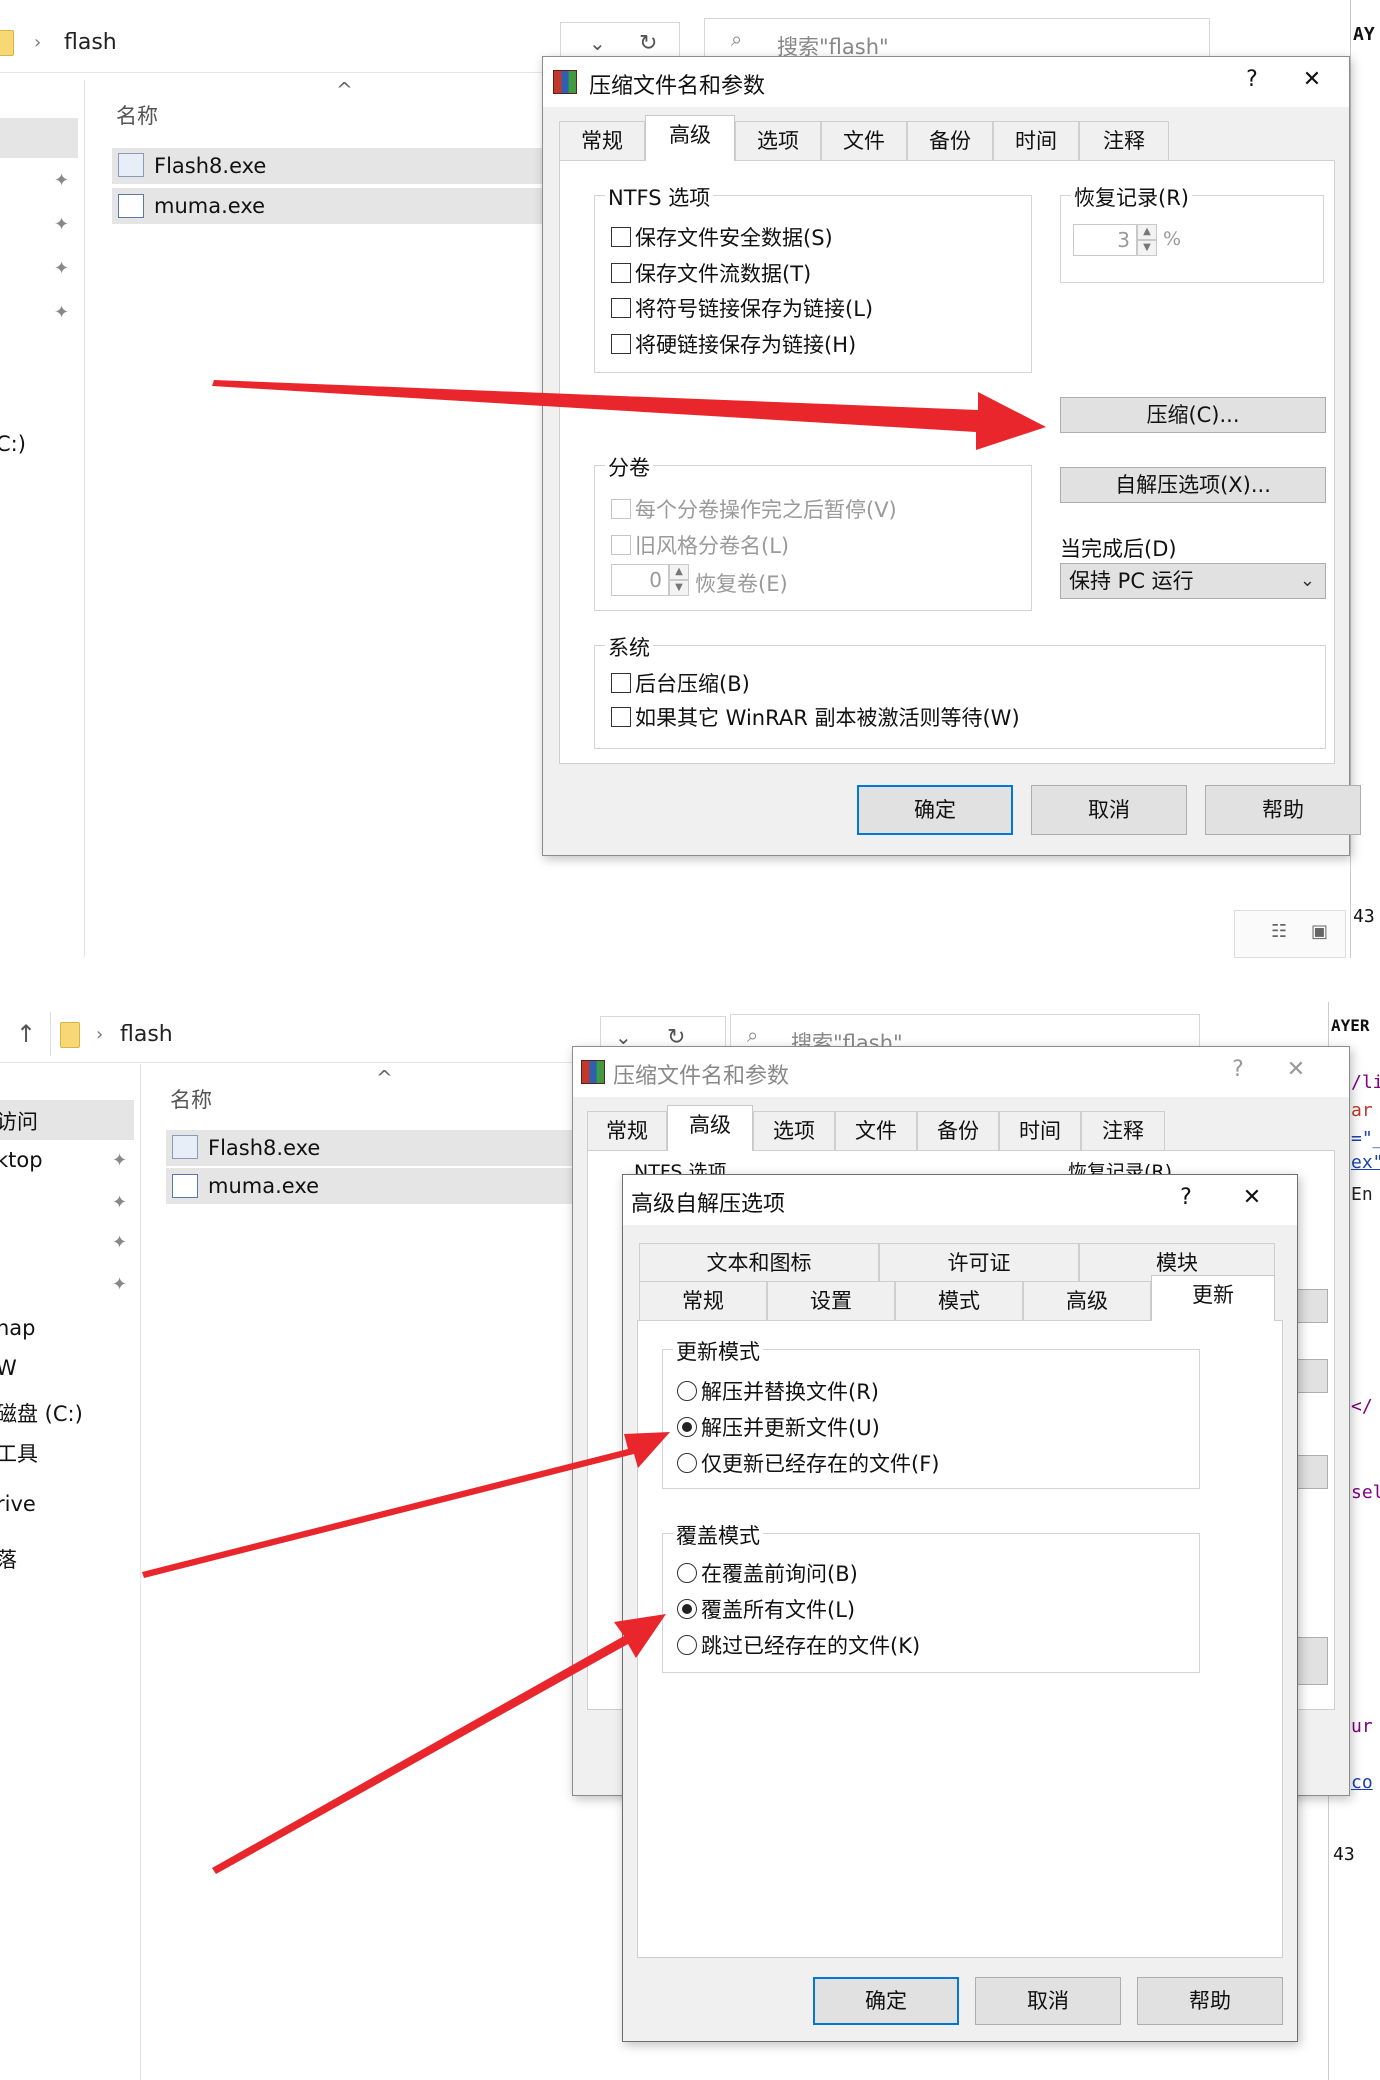 This screenshot has width=1380, height=2080. What do you see at coordinates (759, 1263) in the screenshot?
I see `tab-text-icon: 文本和图标` at bounding box center [759, 1263].